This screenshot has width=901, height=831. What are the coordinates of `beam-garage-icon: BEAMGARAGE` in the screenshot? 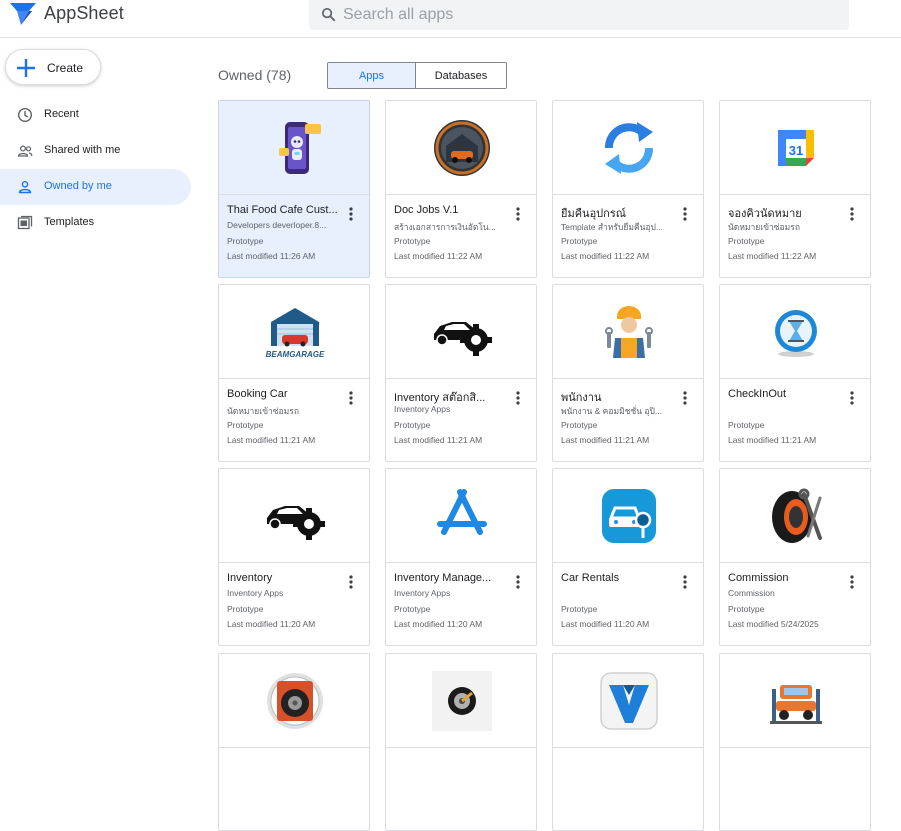 It's located at (295, 333).